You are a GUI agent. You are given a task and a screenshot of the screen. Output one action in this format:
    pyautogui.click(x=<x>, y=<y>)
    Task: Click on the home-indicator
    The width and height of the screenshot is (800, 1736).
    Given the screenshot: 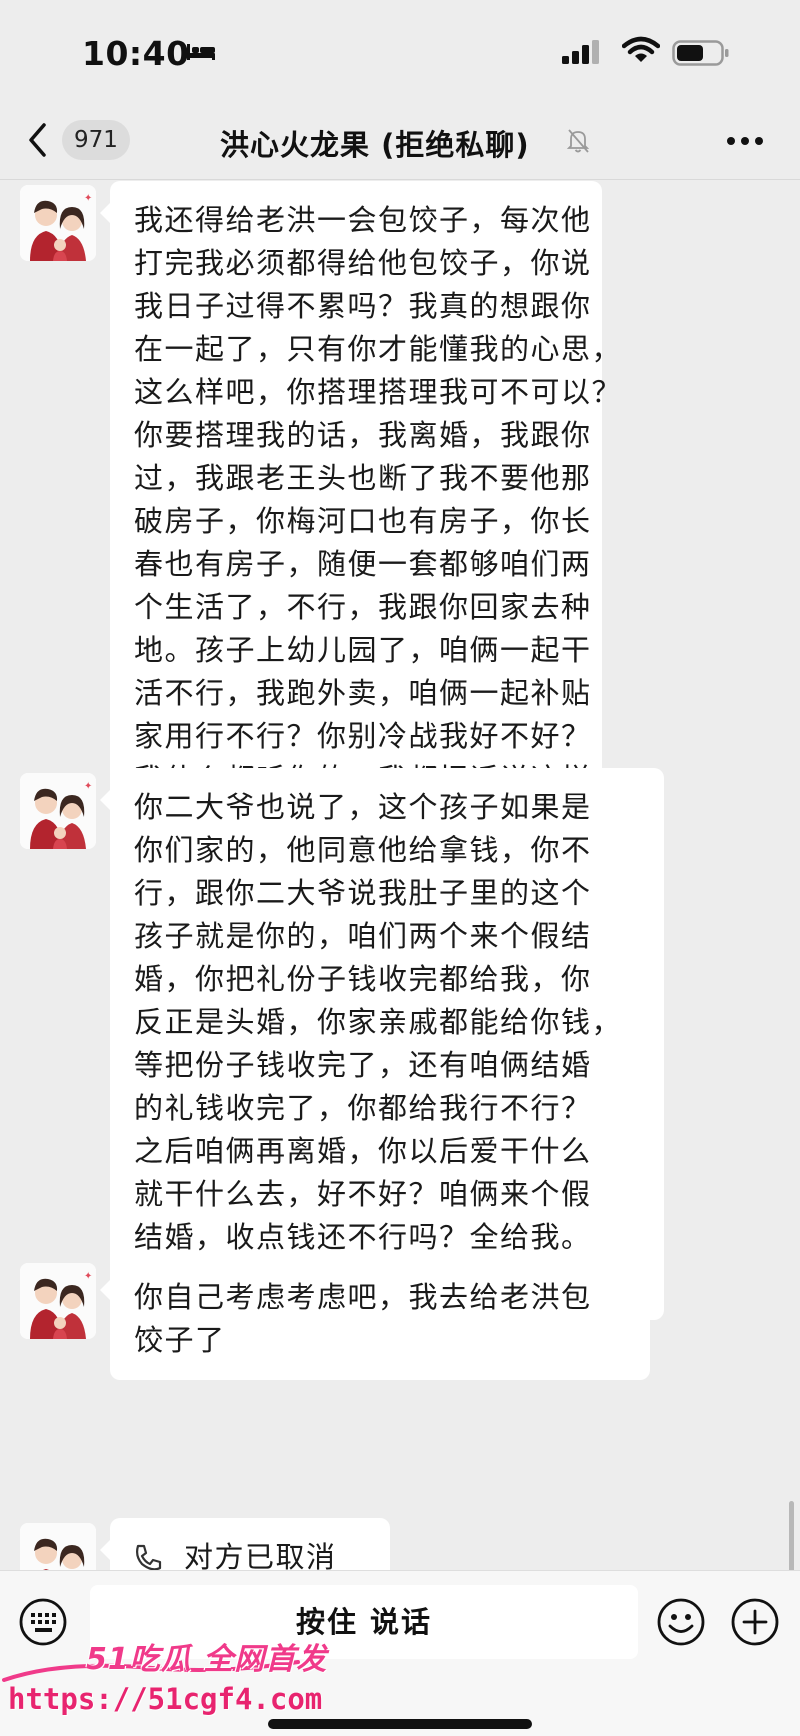 What is the action you would take?
    pyautogui.click(x=400, y=1724)
    